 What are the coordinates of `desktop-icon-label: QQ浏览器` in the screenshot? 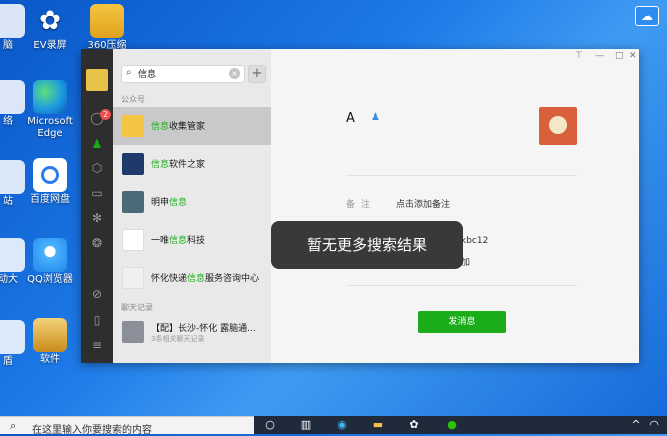 It's located at (50, 279).